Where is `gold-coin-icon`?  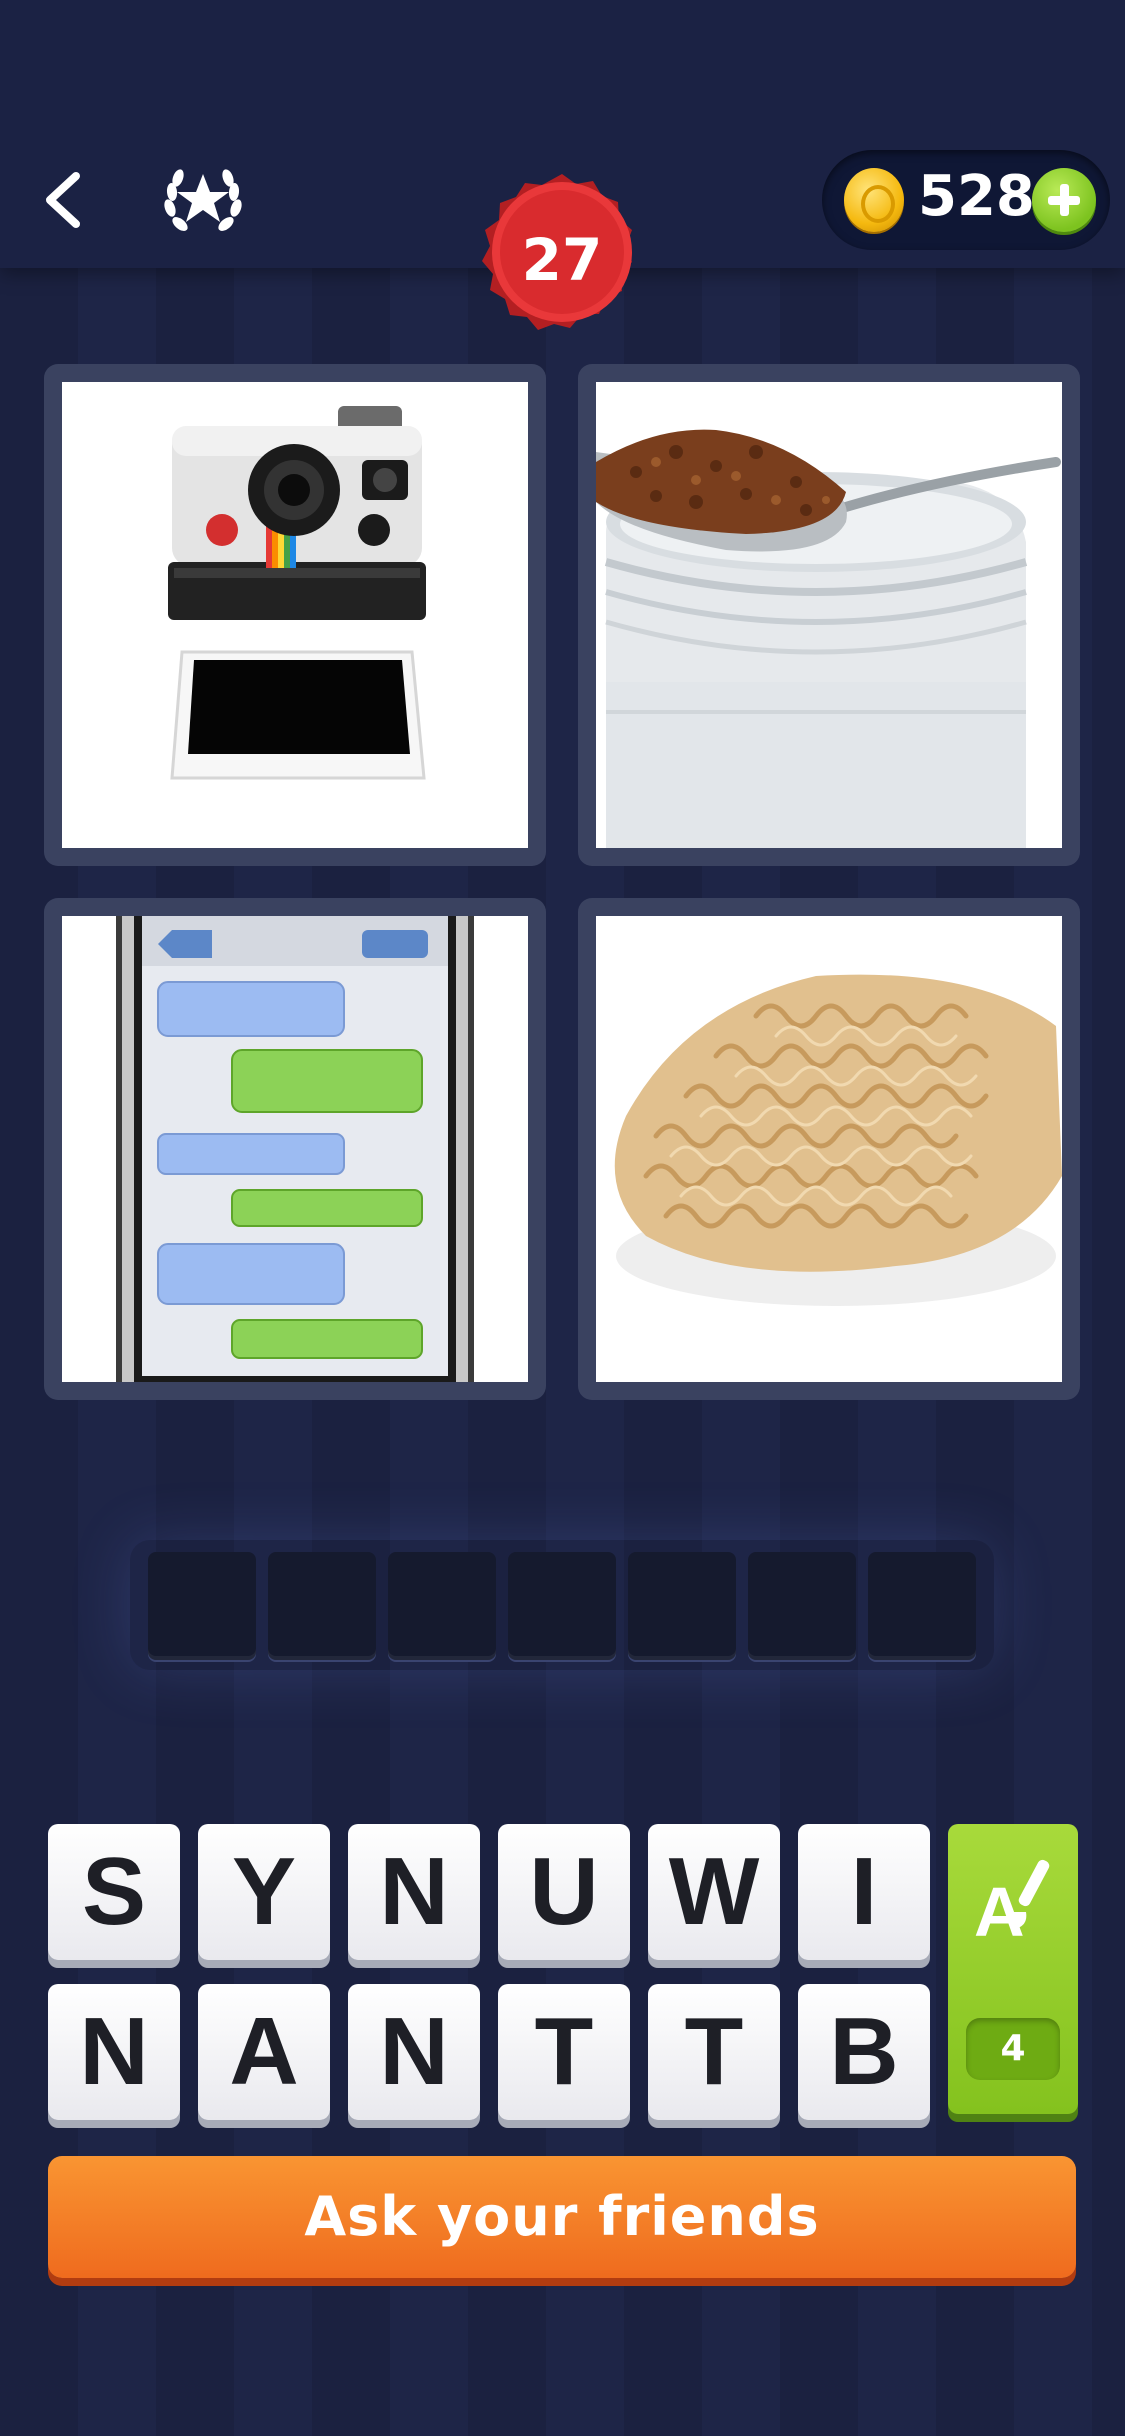
gold-coin-icon is located at coordinates (874, 200).